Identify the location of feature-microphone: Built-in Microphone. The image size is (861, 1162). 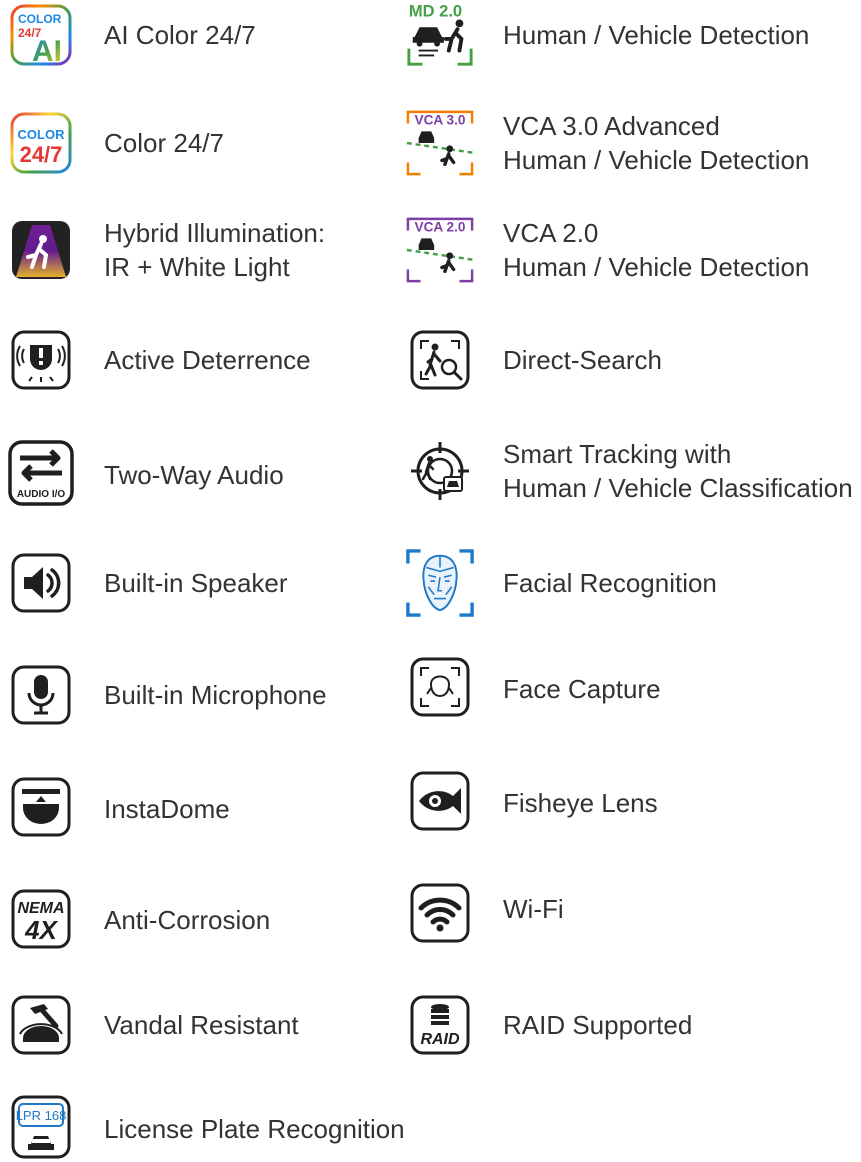
(201, 695).